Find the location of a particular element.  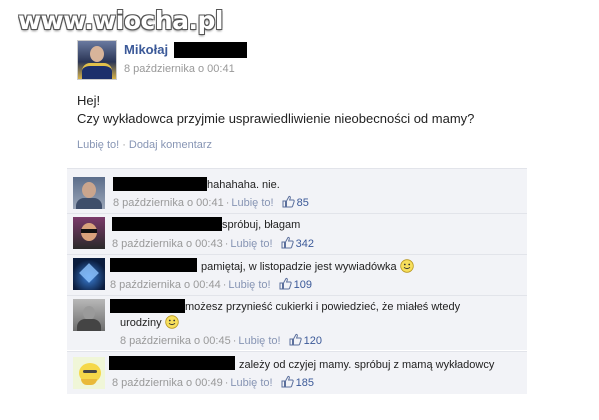

comment-1-like-link: Lubię to! is located at coordinates (252, 203).